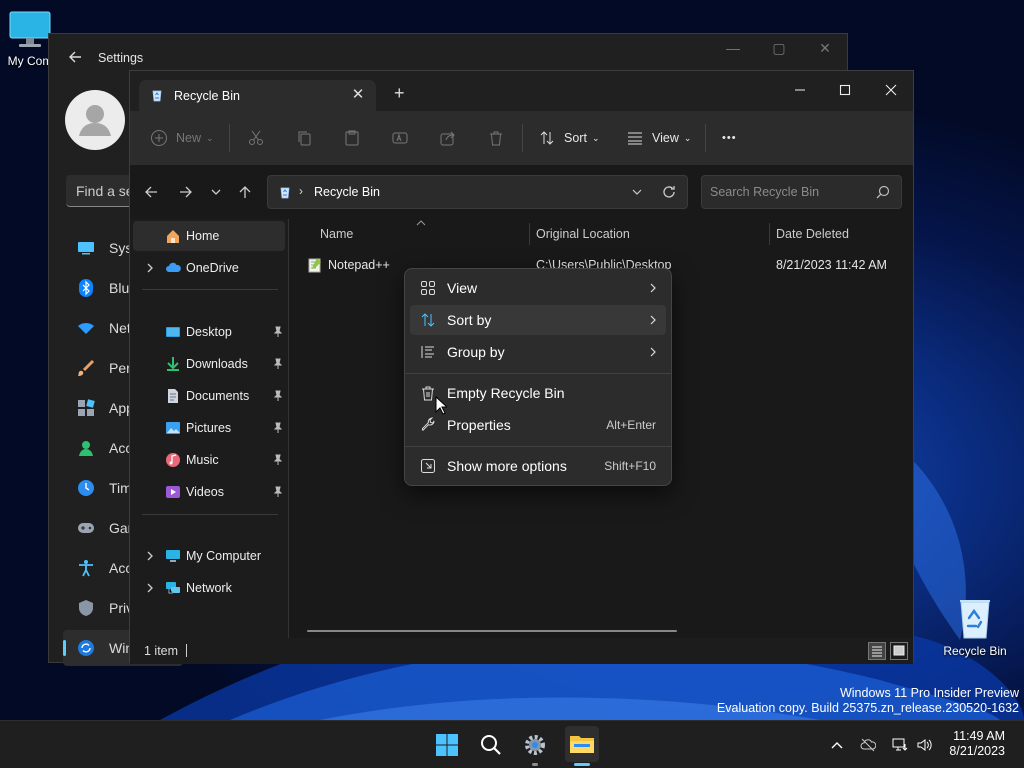  Describe the element at coordinates (86, 488) in the screenshot. I see `time-language-icon` at that location.